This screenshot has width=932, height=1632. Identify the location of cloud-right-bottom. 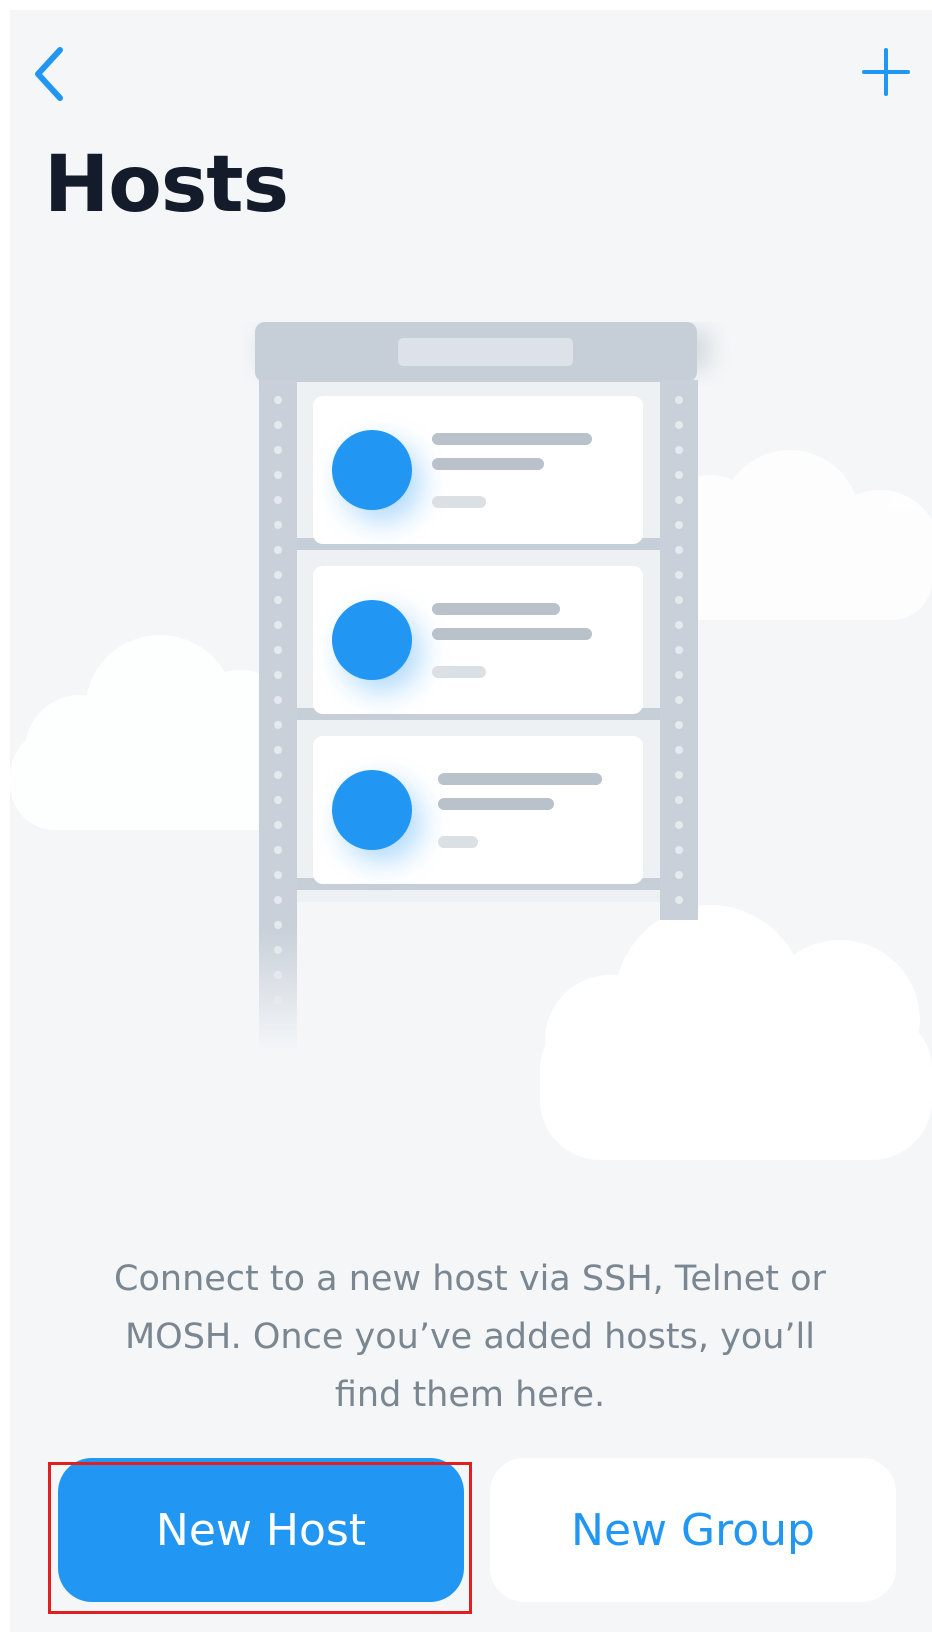
(736, 1032).